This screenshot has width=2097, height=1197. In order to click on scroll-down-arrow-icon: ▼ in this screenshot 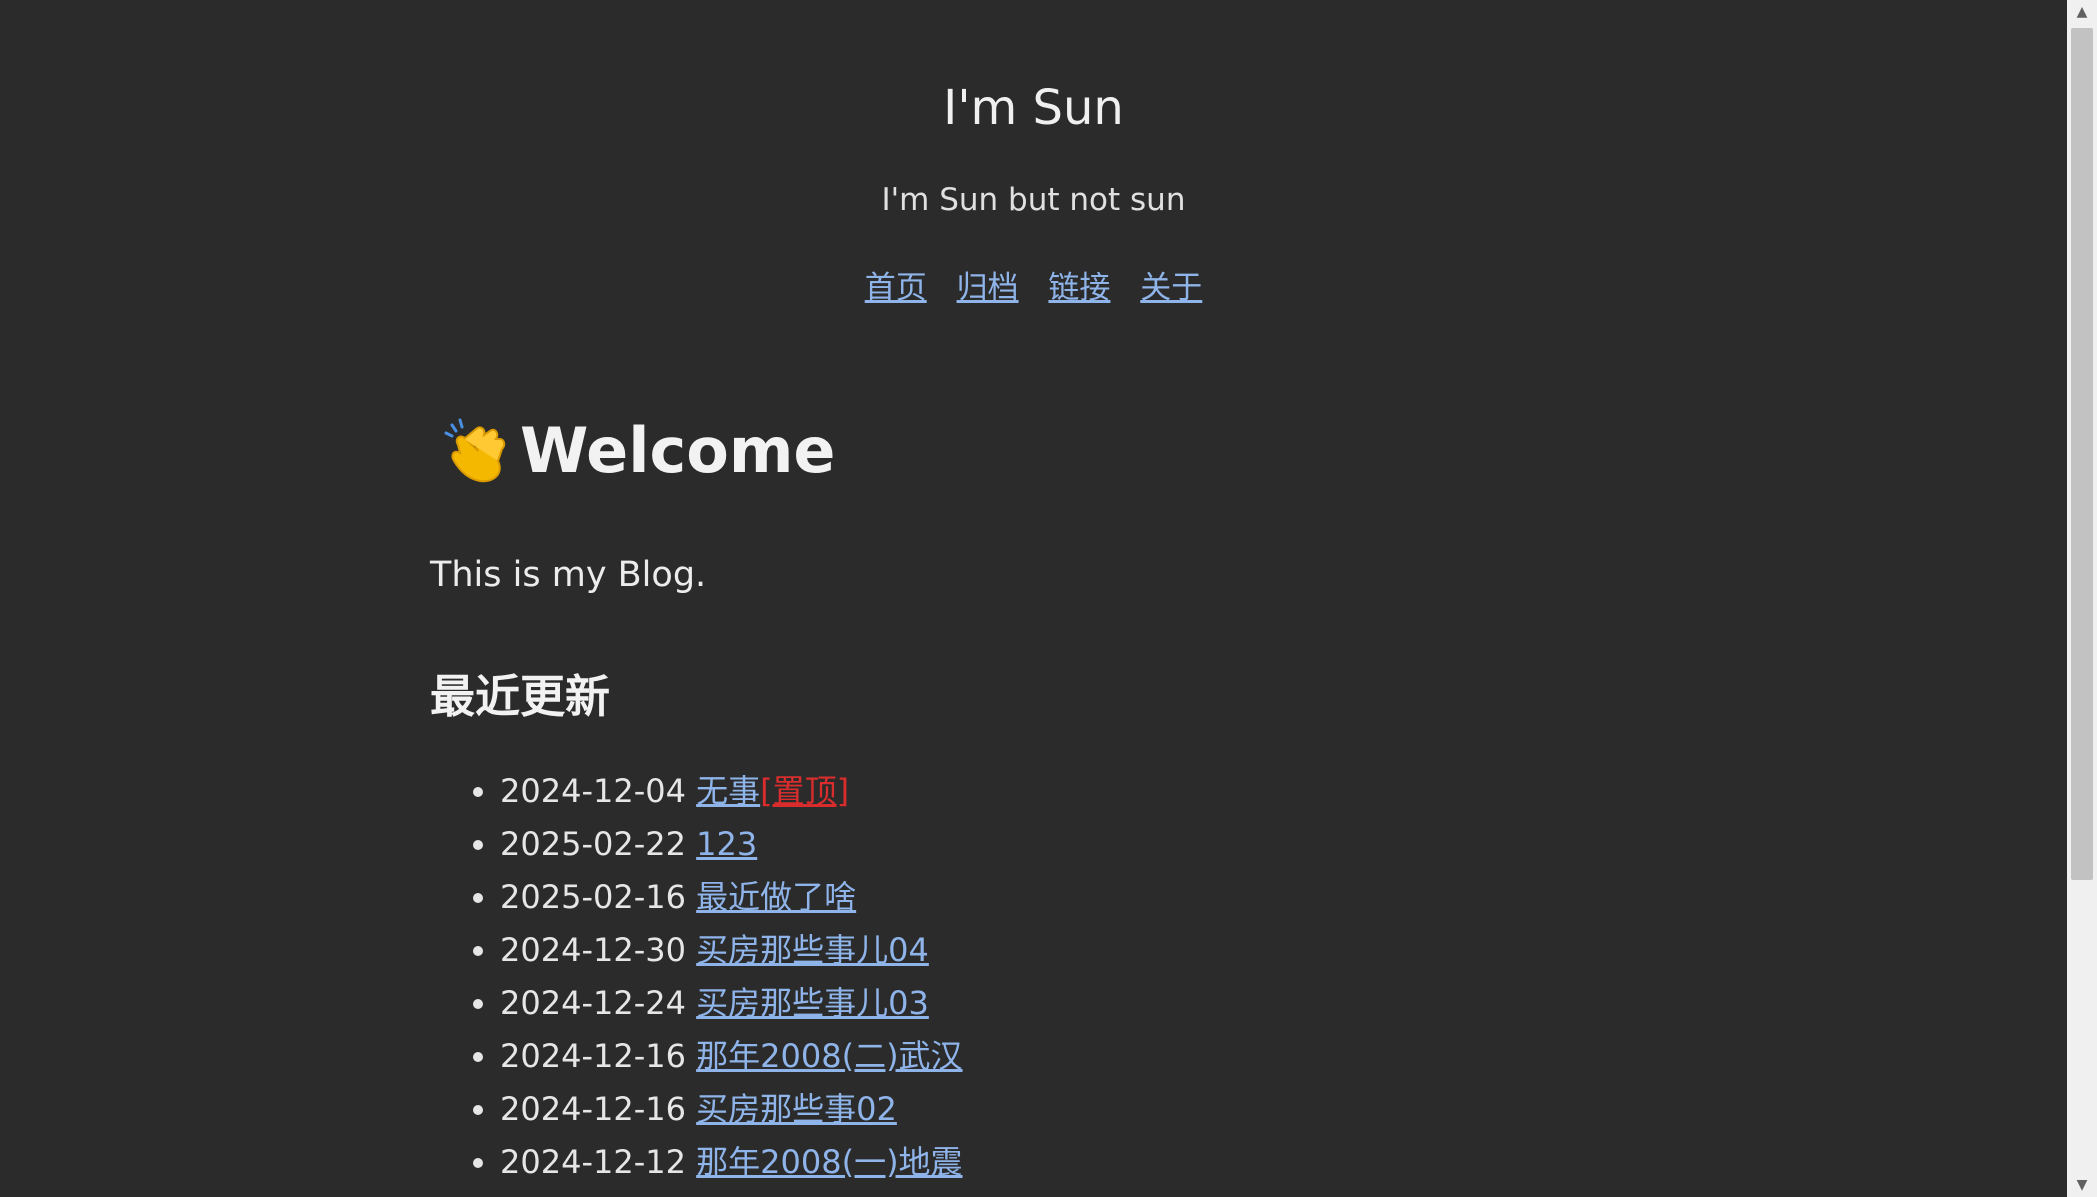, I will do `click(2082, 1185)`.